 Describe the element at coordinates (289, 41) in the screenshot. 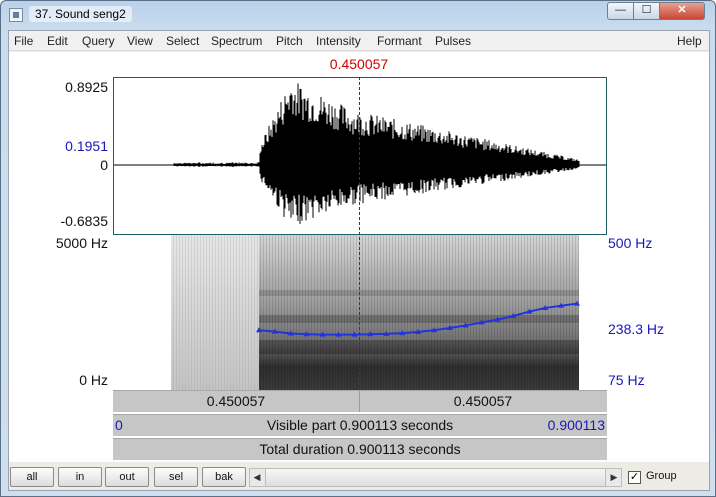

I see `menu-pitch: Pitch` at that location.